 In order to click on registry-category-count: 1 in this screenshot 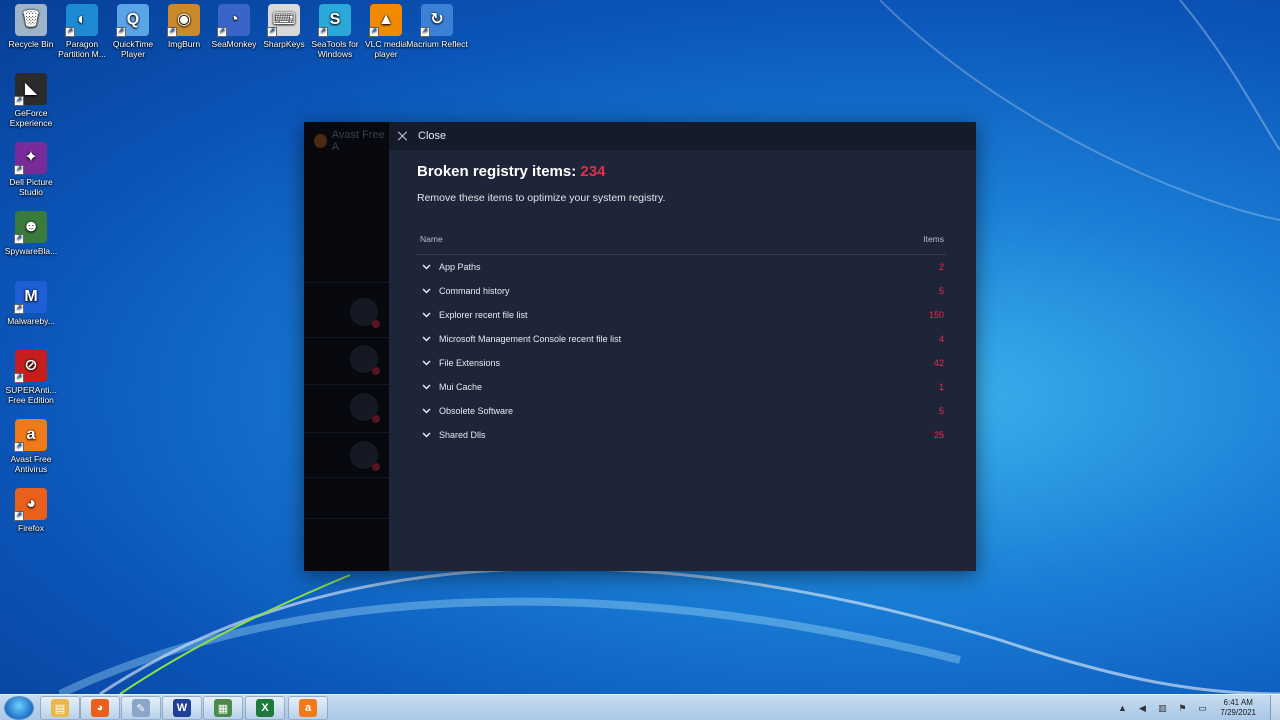, I will do `click(941, 387)`.